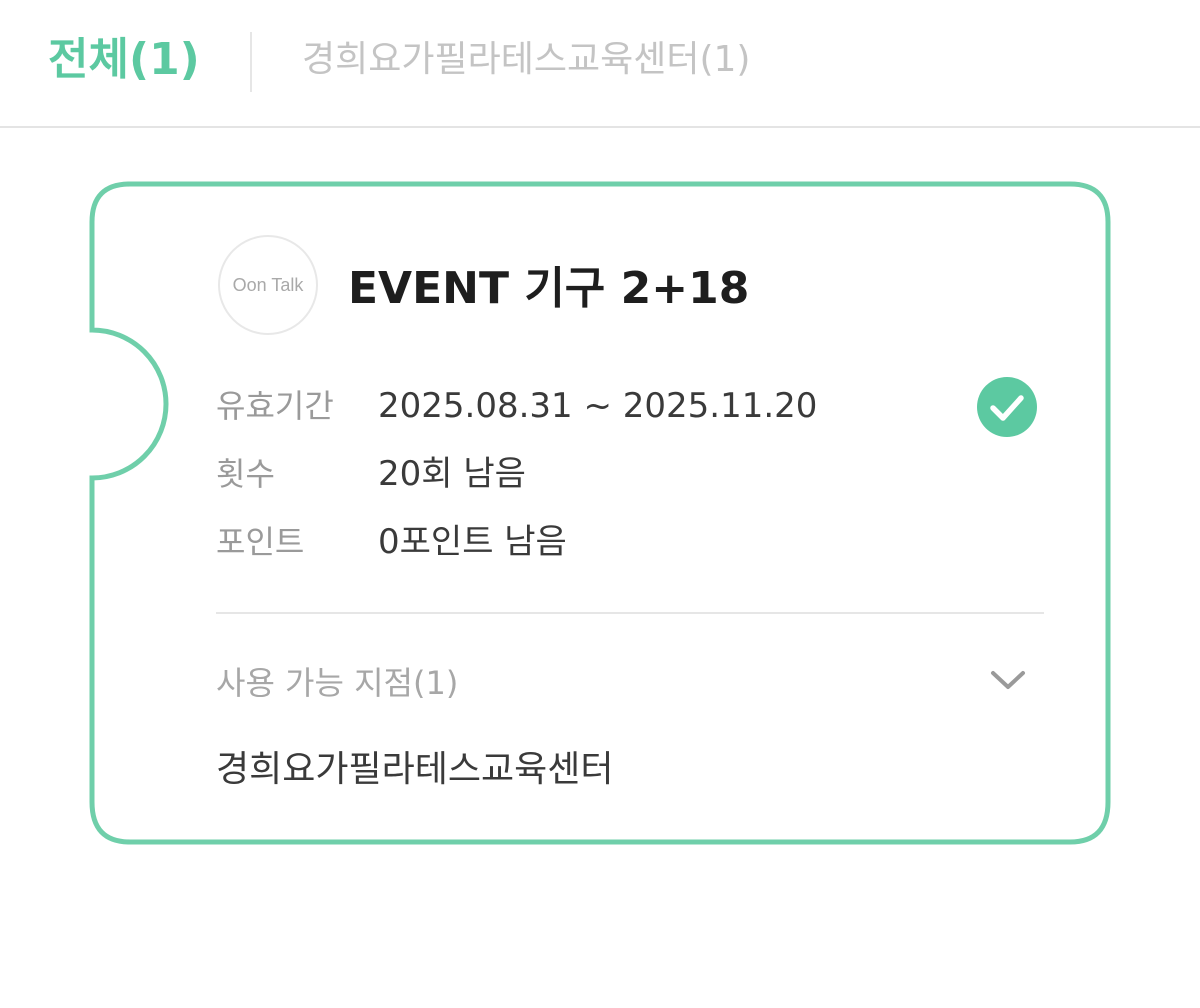  Describe the element at coordinates (452, 474) in the screenshot. I see `count-value: 20회 남음` at that location.